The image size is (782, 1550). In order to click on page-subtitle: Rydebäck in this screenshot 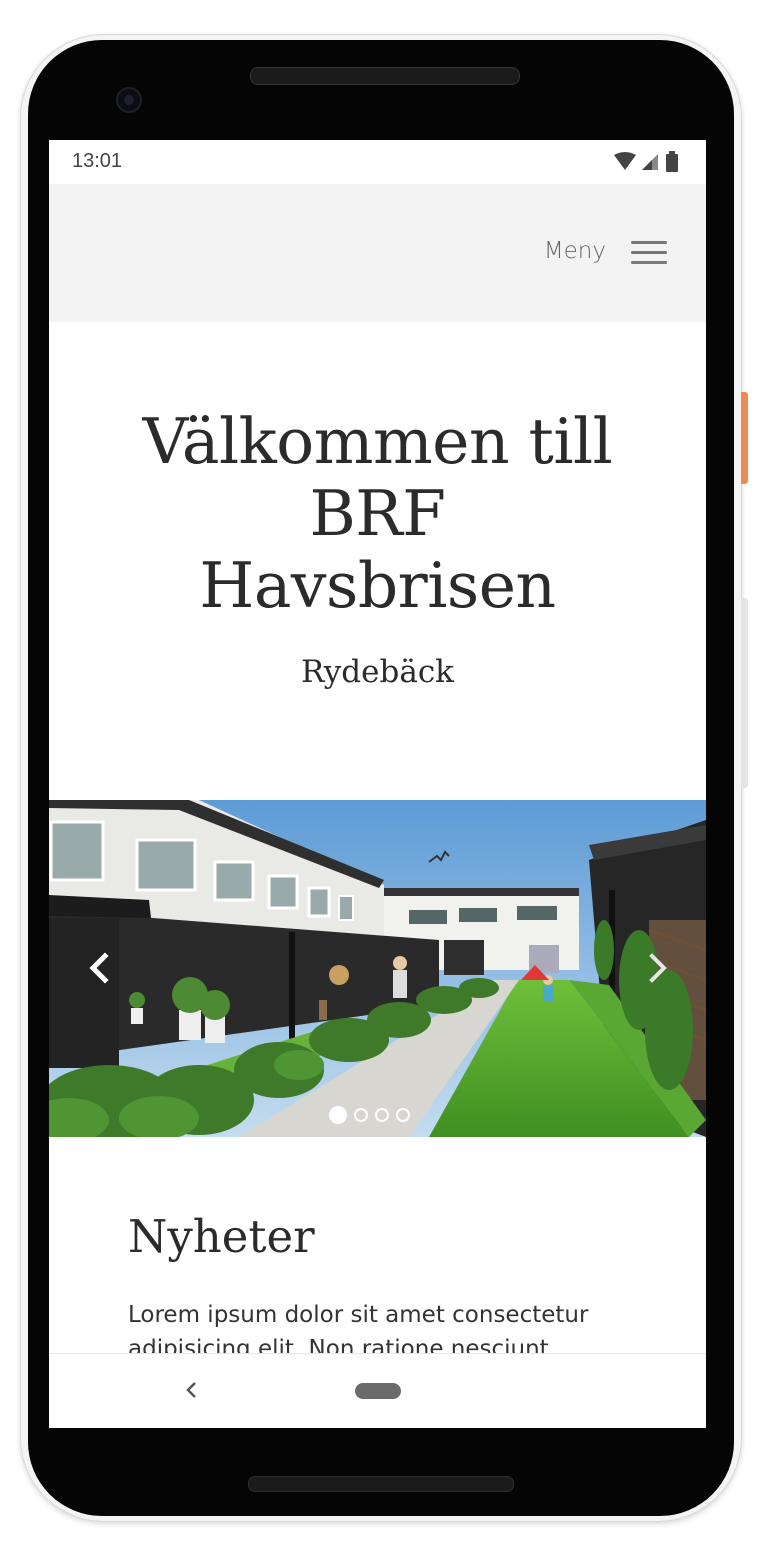, I will do `click(377, 672)`.